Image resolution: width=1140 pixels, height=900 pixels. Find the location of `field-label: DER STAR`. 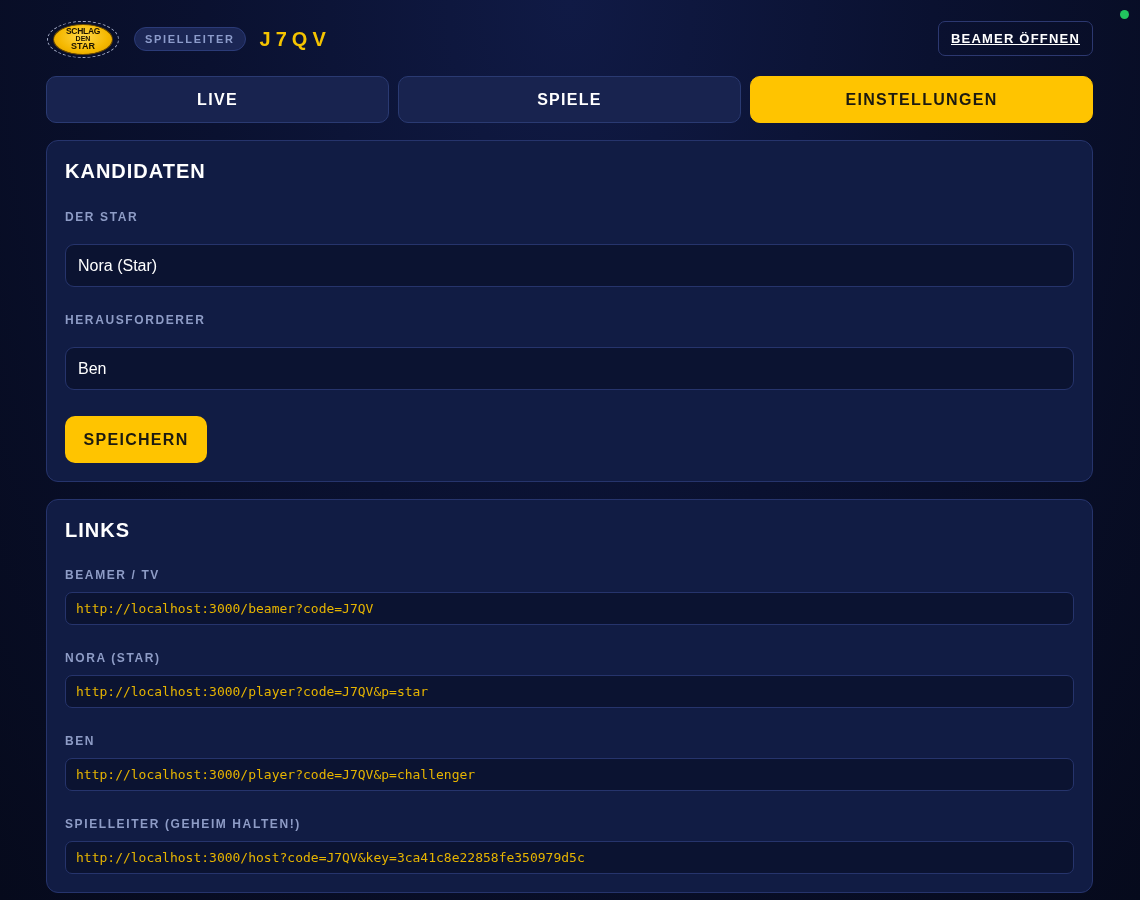

field-label: DER STAR is located at coordinates (102, 217).